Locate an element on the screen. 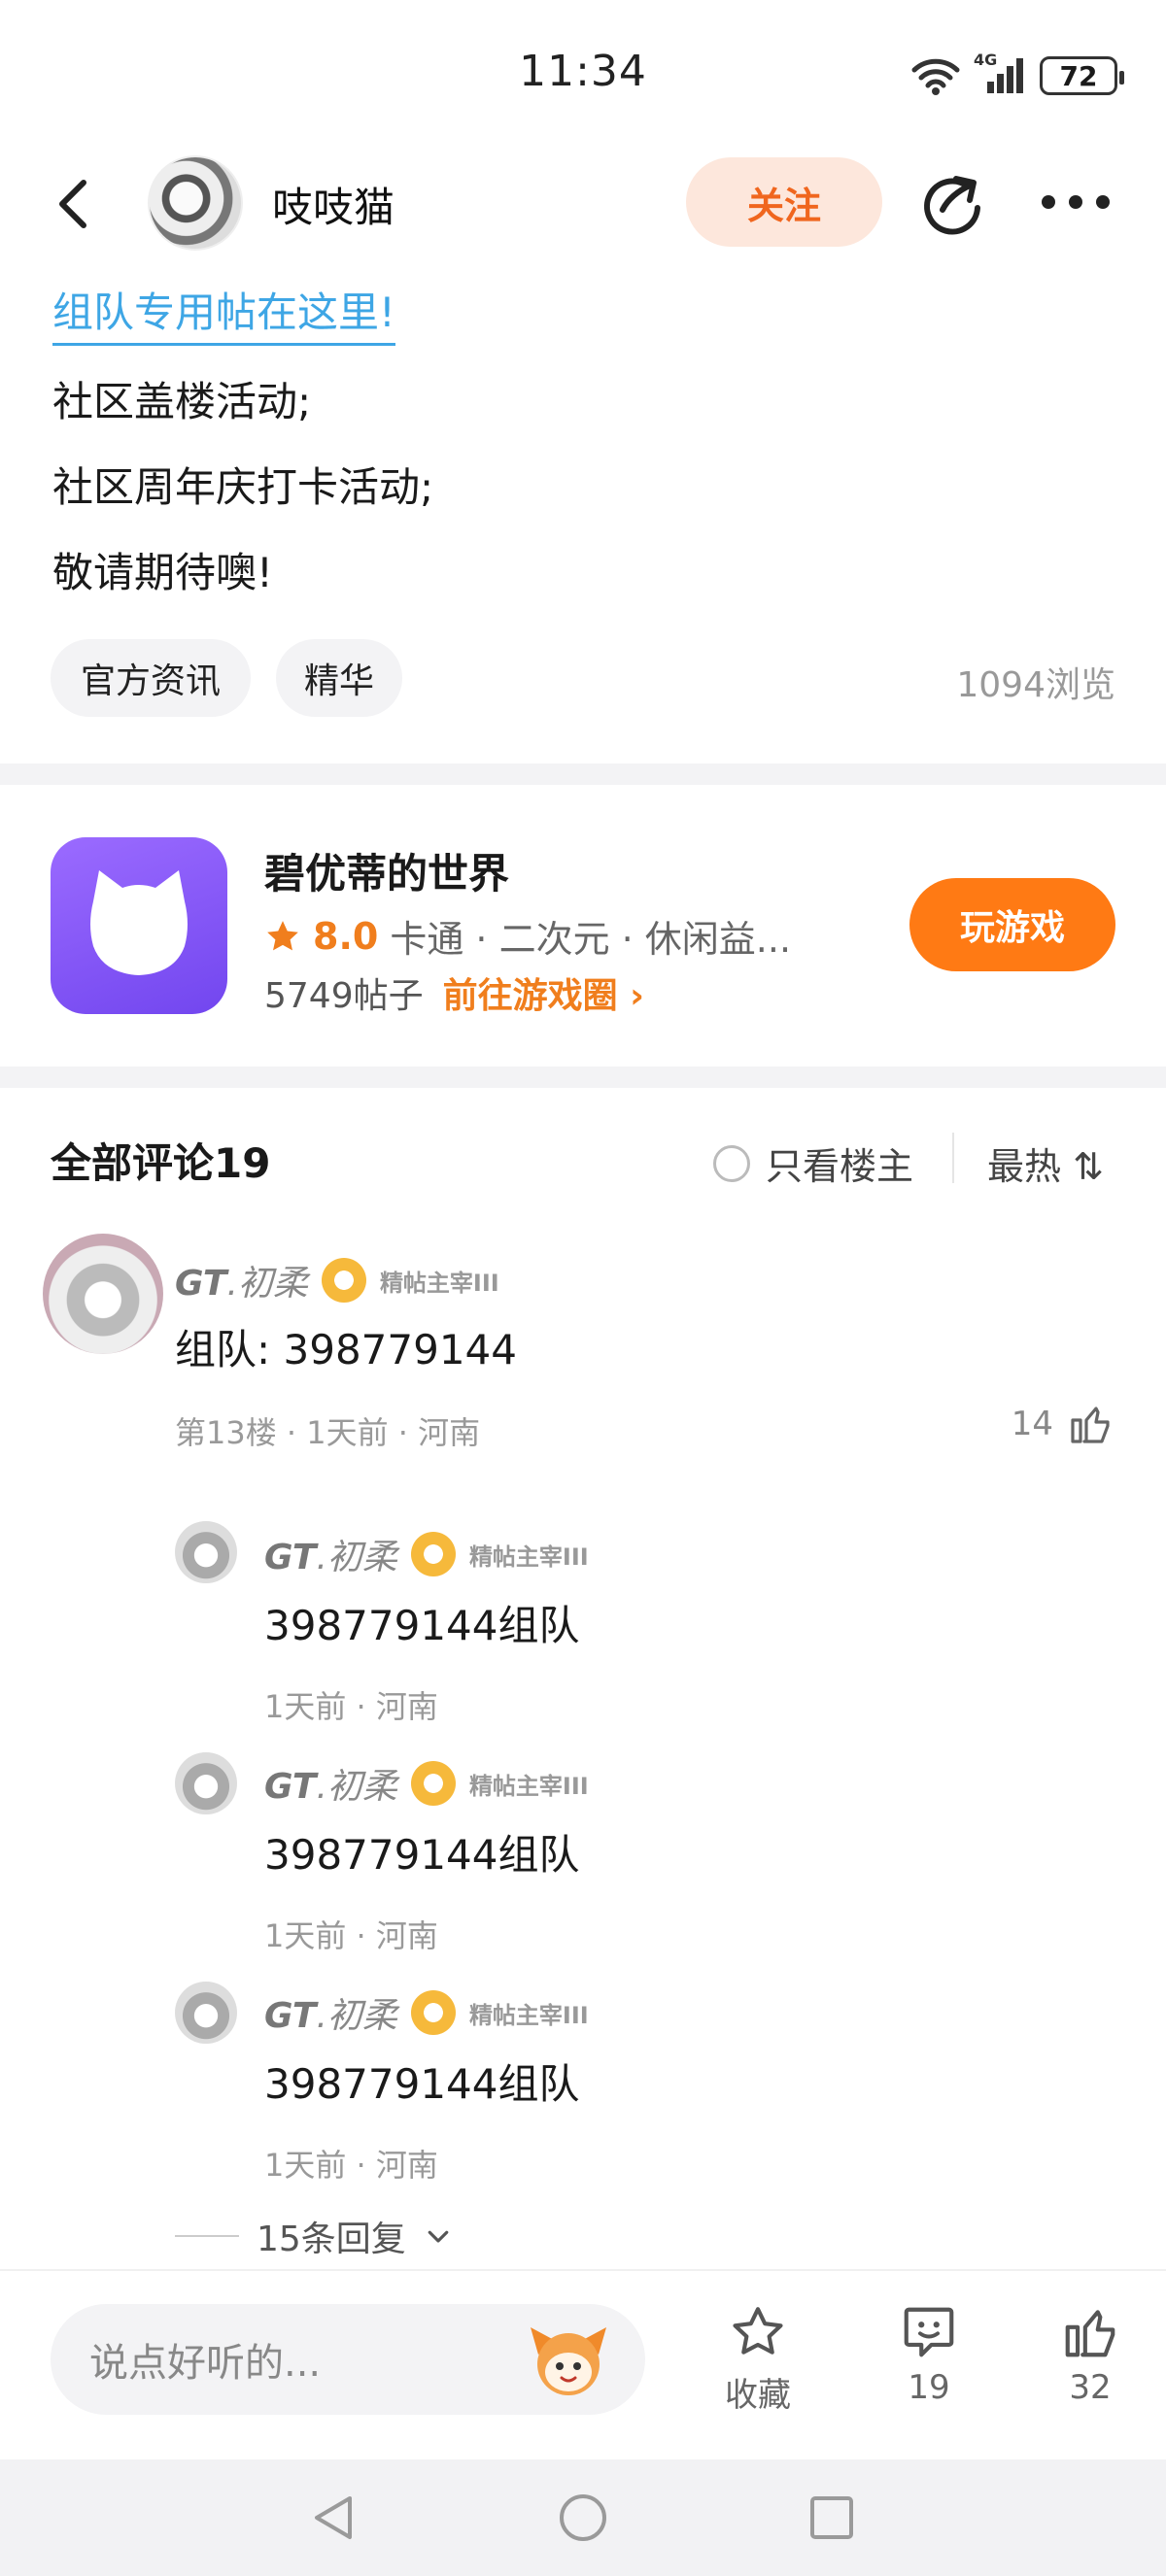 This screenshot has height=2576, width=1166. nav-home-icon is located at coordinates (583, 2518).